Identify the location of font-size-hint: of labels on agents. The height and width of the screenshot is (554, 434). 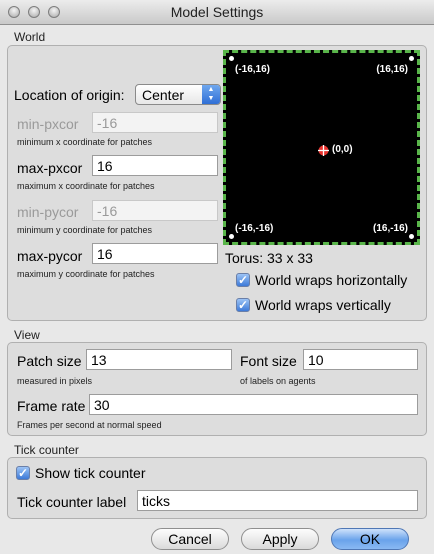
(278, 381).